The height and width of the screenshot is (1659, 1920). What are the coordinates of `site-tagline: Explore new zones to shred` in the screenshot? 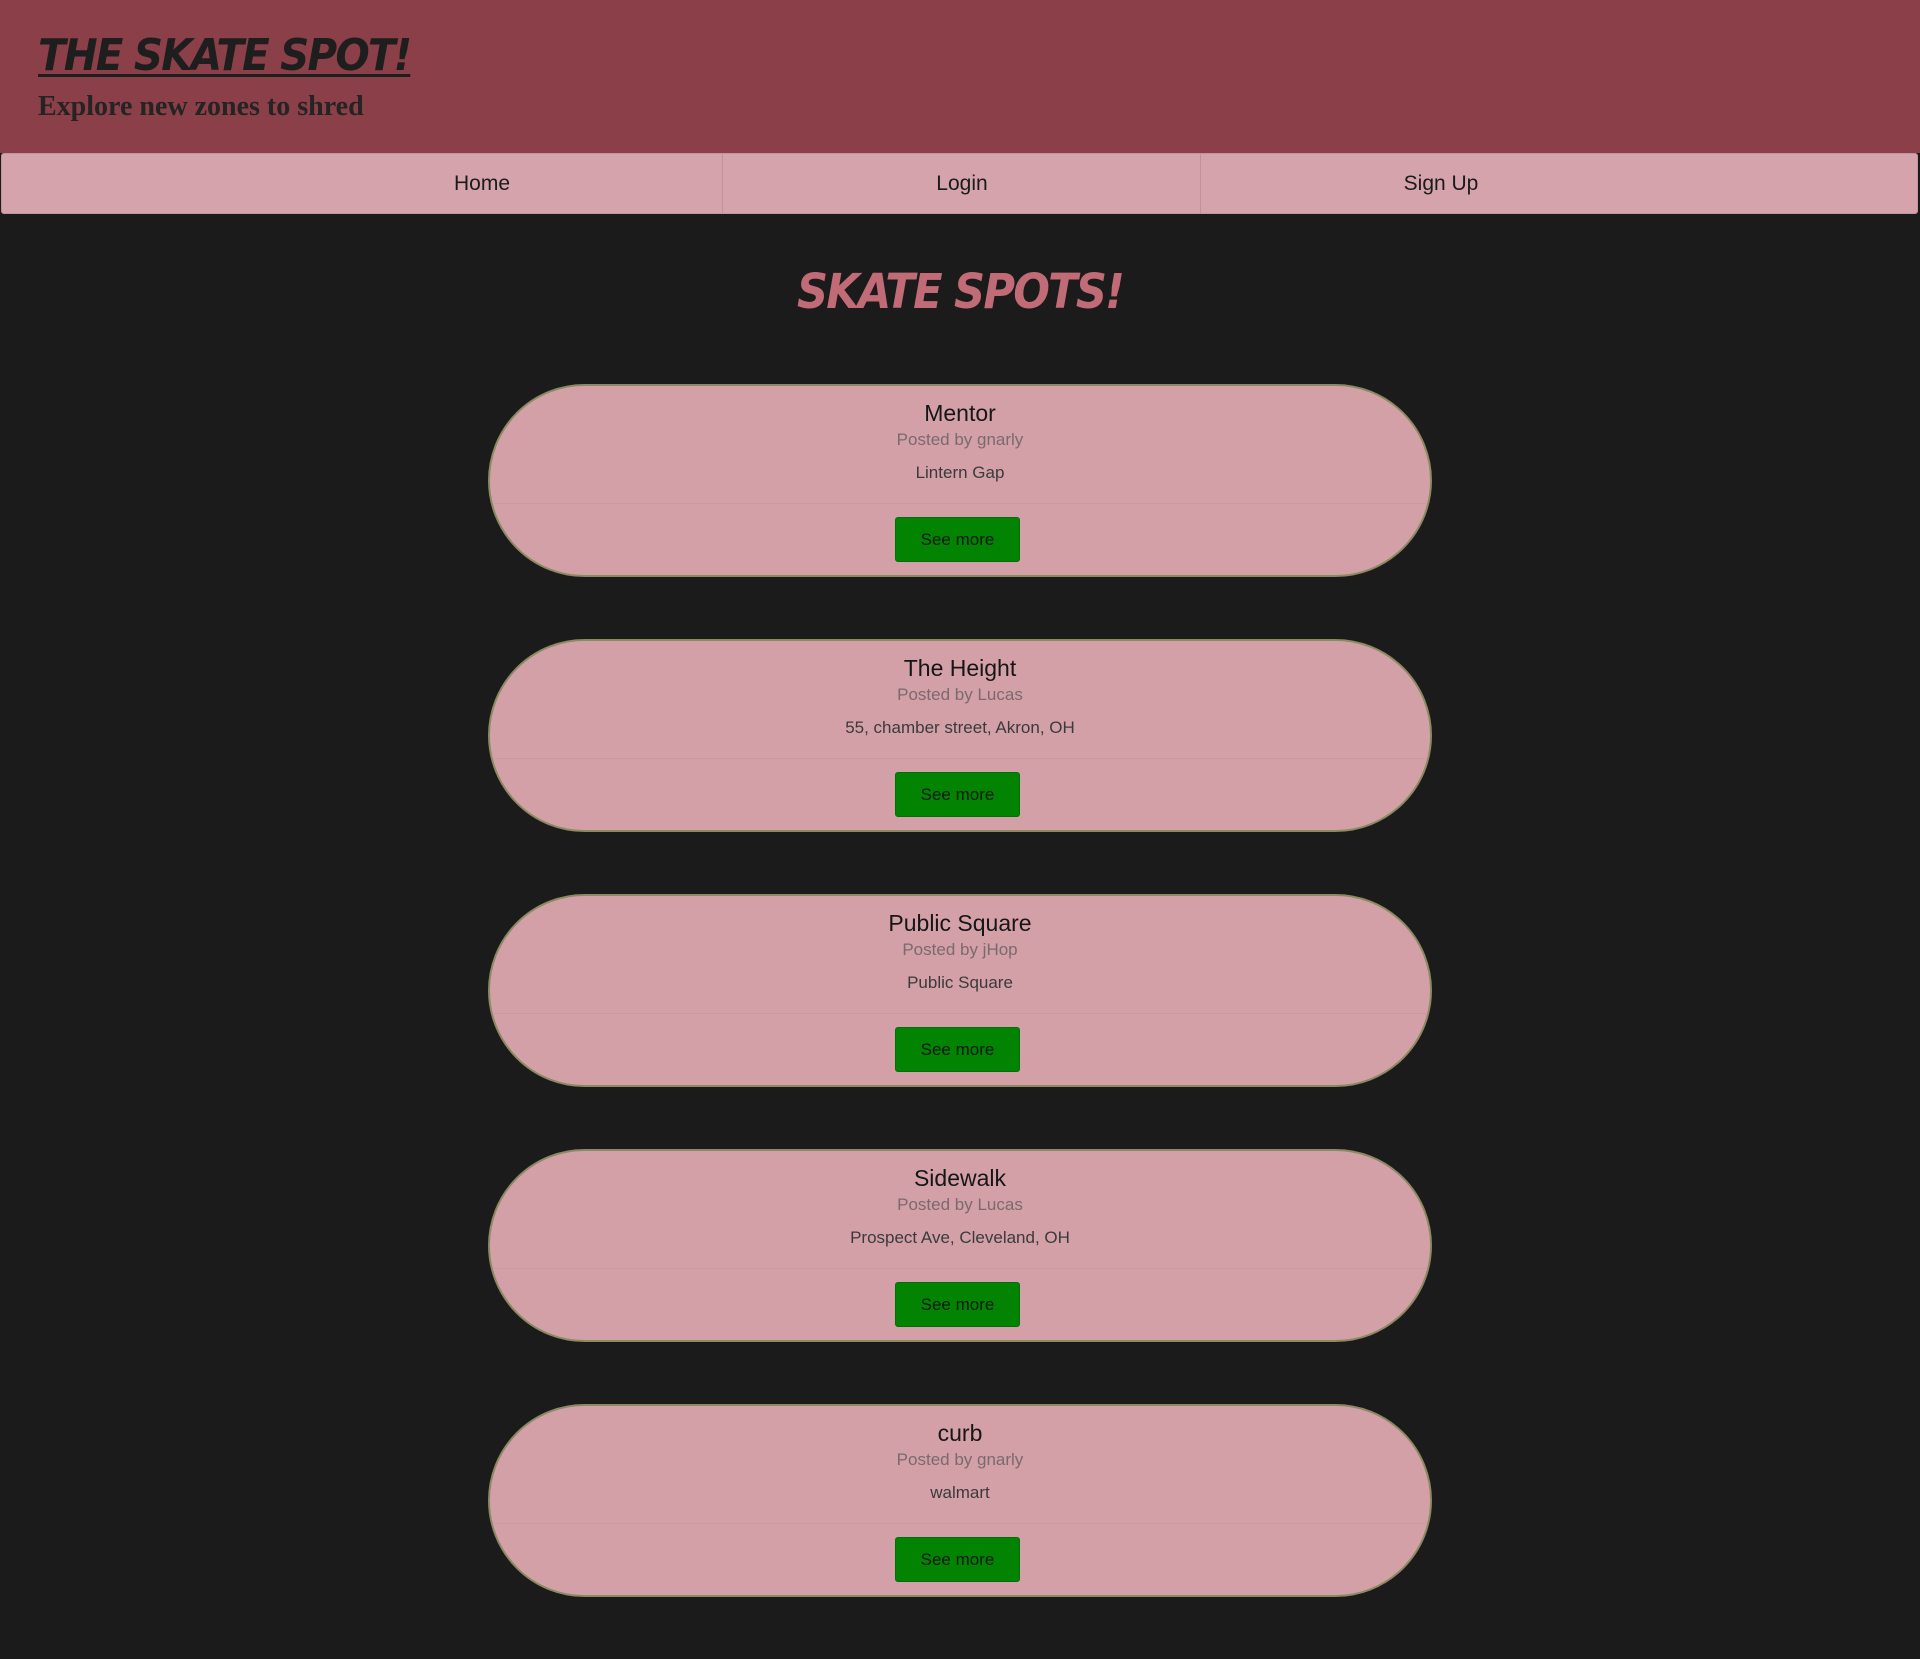 It's located at (201, 106).